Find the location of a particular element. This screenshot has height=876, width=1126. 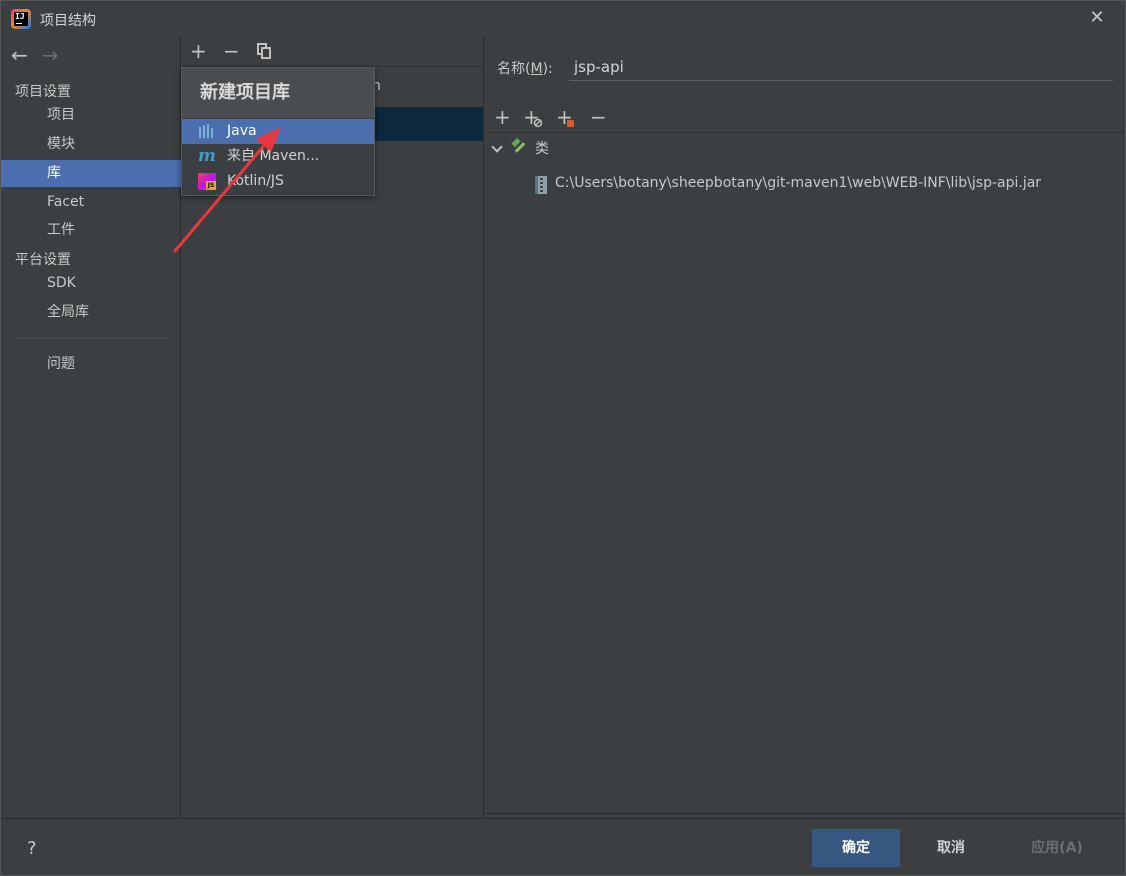

copy-icon is located at coordinates (264, 51).